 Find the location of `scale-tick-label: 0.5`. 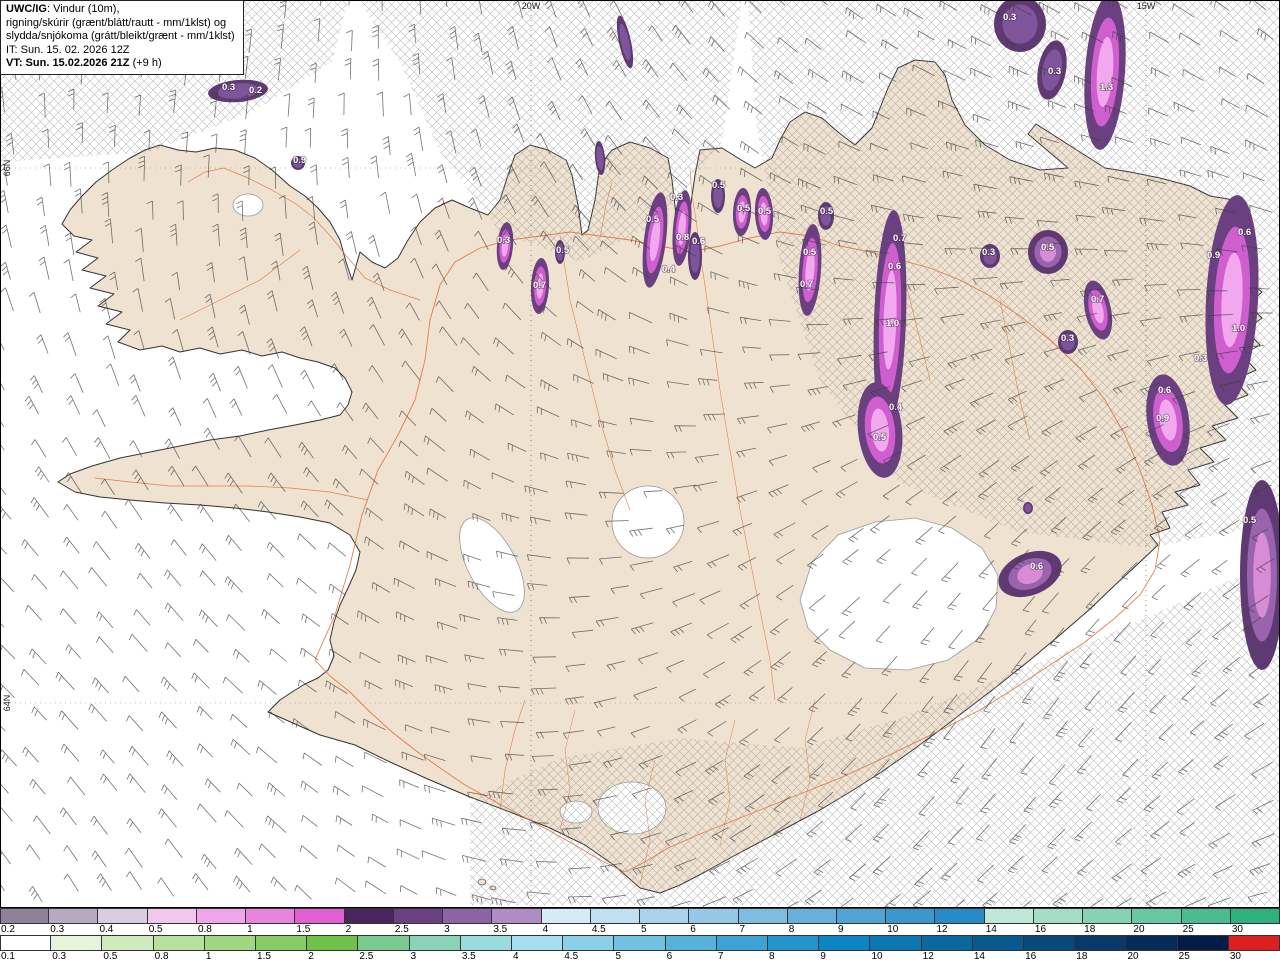

scale-tick-label: 0.5 is located at coordinates (110, 956).